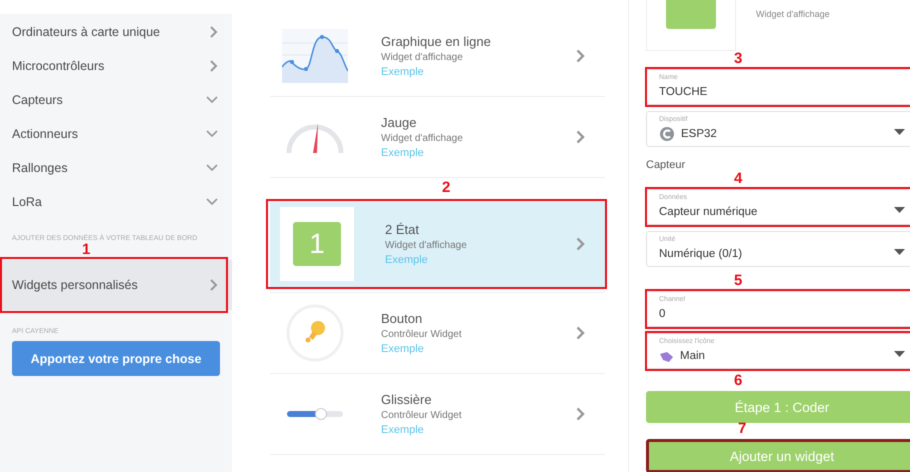  I want to click on widget-title: 2 État, so click(402, 229).